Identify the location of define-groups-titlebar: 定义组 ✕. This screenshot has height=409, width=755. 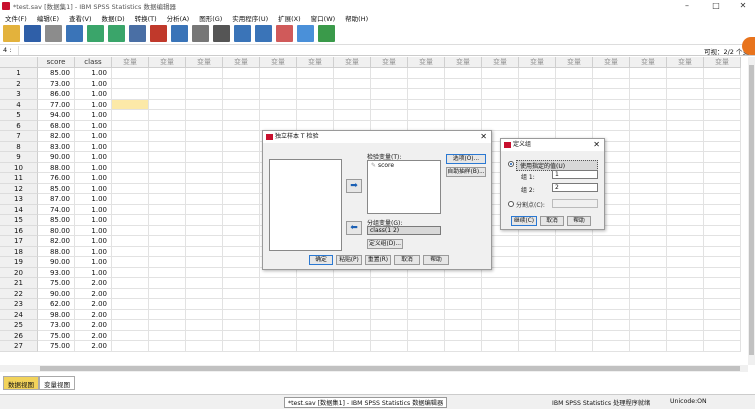
(552, 145).